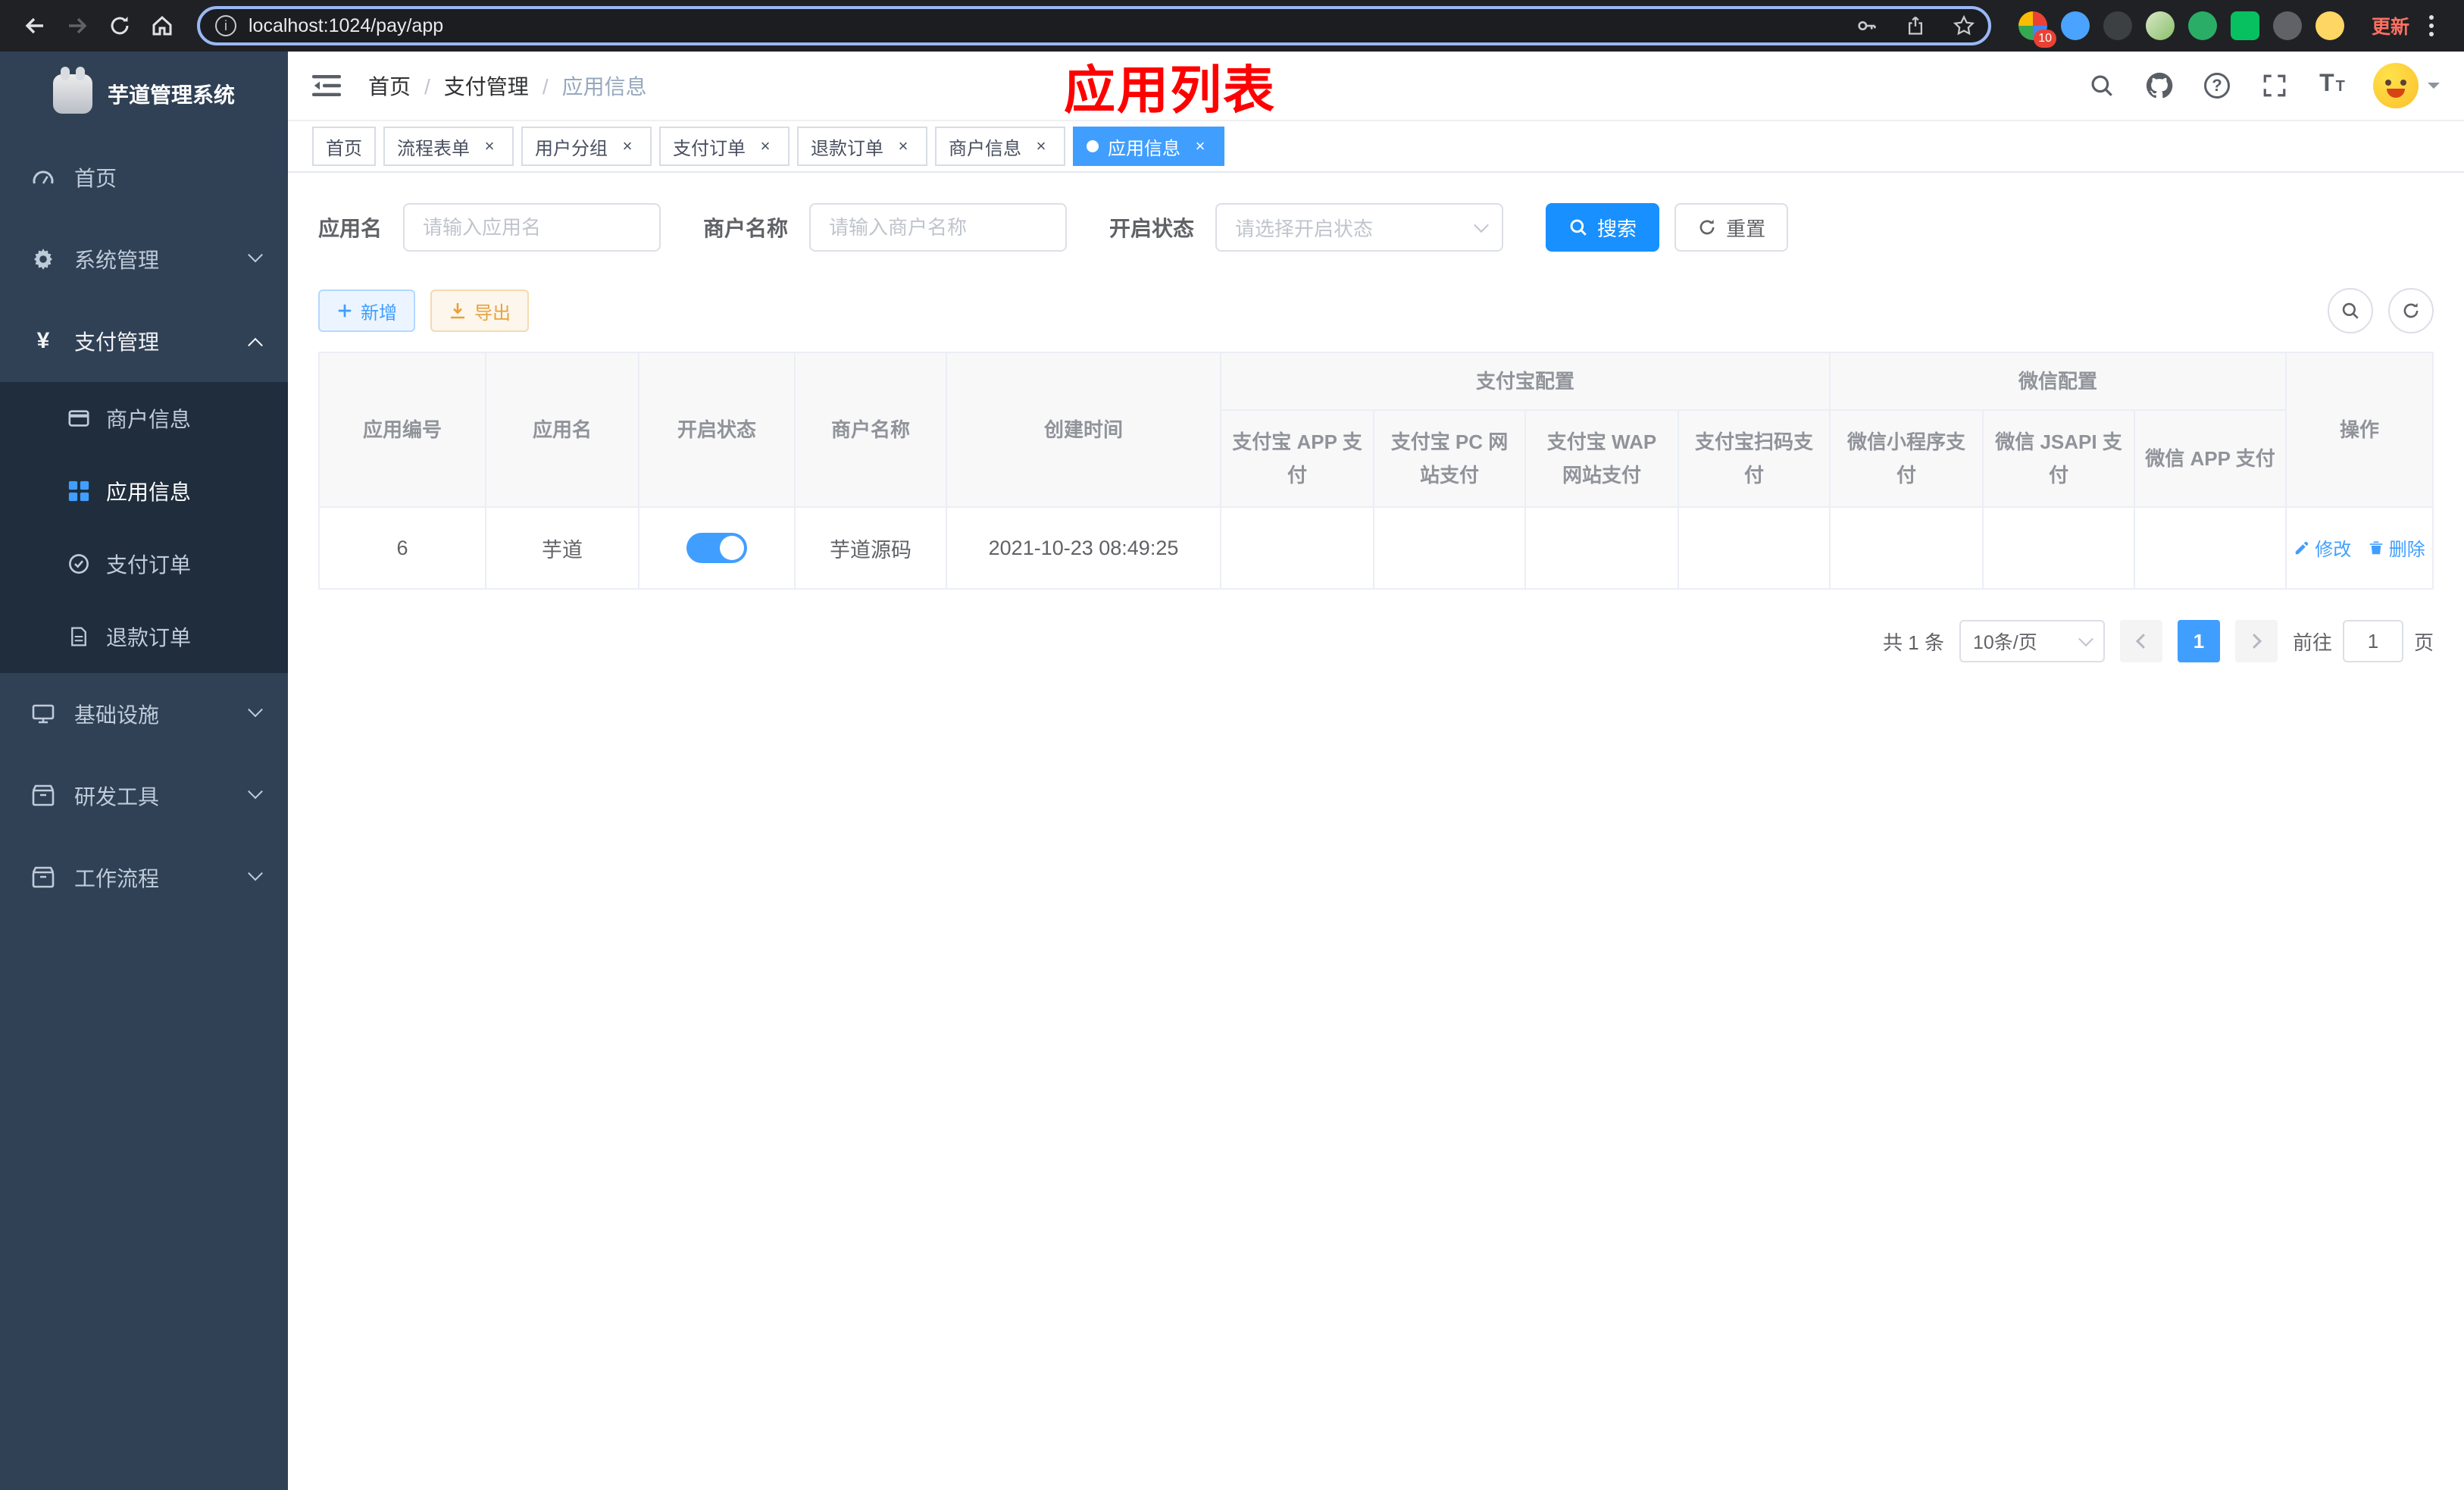  I want to click on extension-green-icon, so click(2202, 26).